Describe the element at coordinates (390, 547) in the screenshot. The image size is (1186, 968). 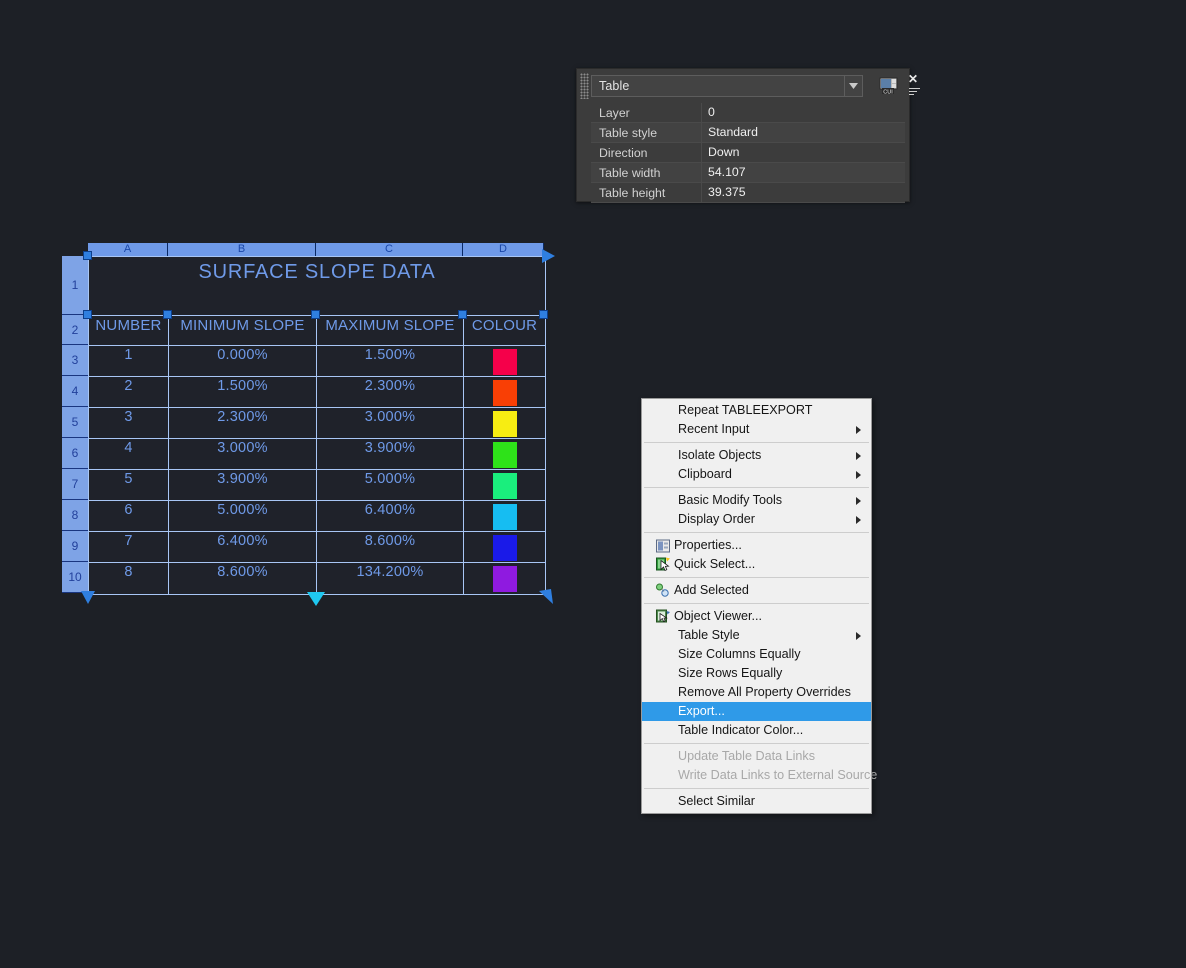
I see `table-cell-max: 8.600%` at that location.